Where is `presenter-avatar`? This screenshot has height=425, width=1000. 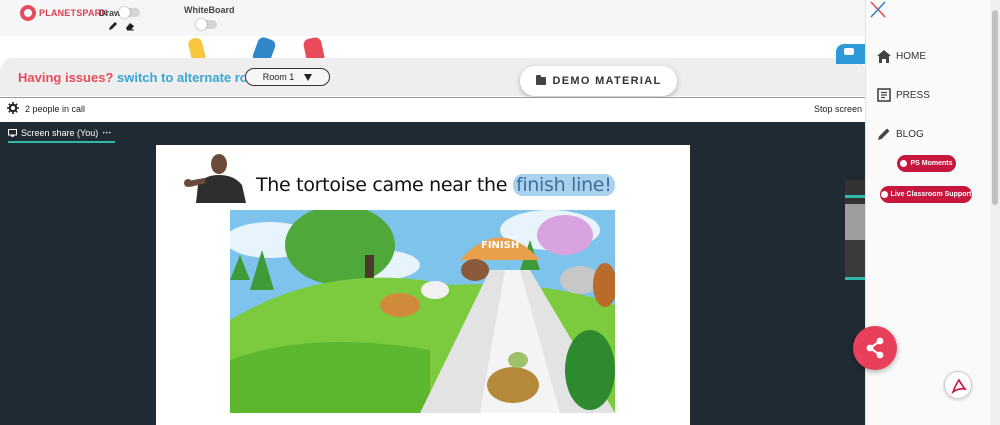 presenter-avatar is located at coordinates (215, 177).